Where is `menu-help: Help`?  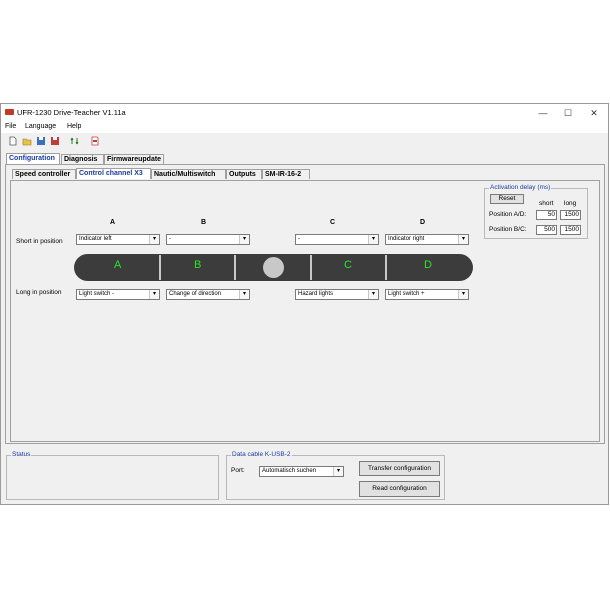
menu-help: Help is located at coordinates (74, 126).